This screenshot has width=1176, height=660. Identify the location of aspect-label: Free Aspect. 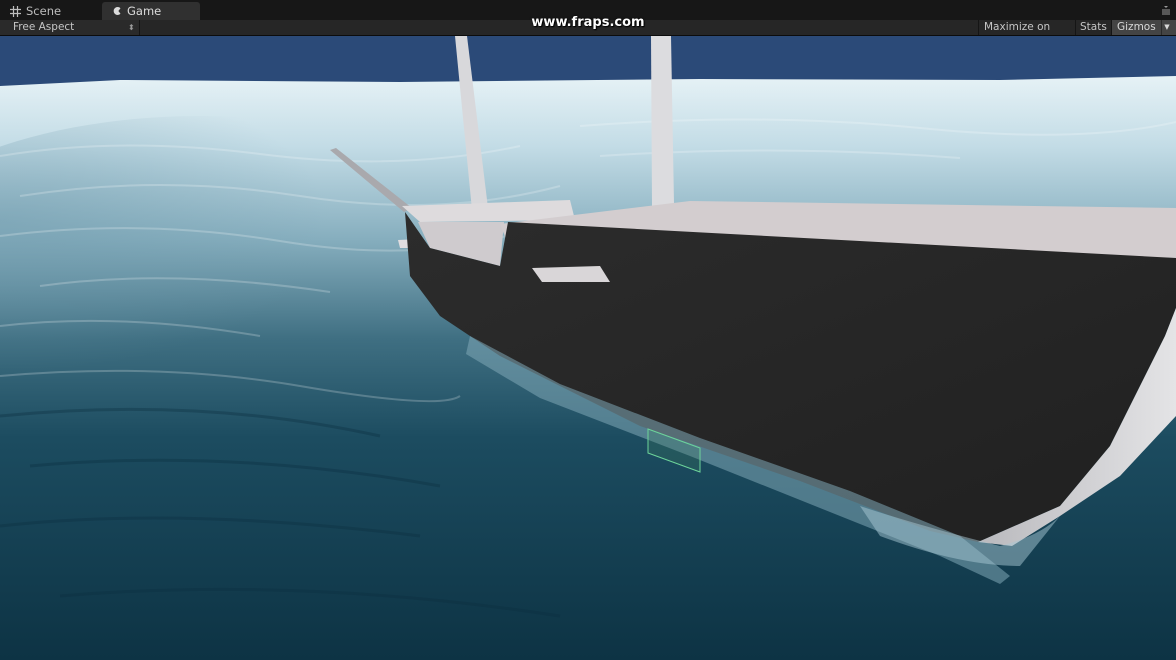
(44, 27).